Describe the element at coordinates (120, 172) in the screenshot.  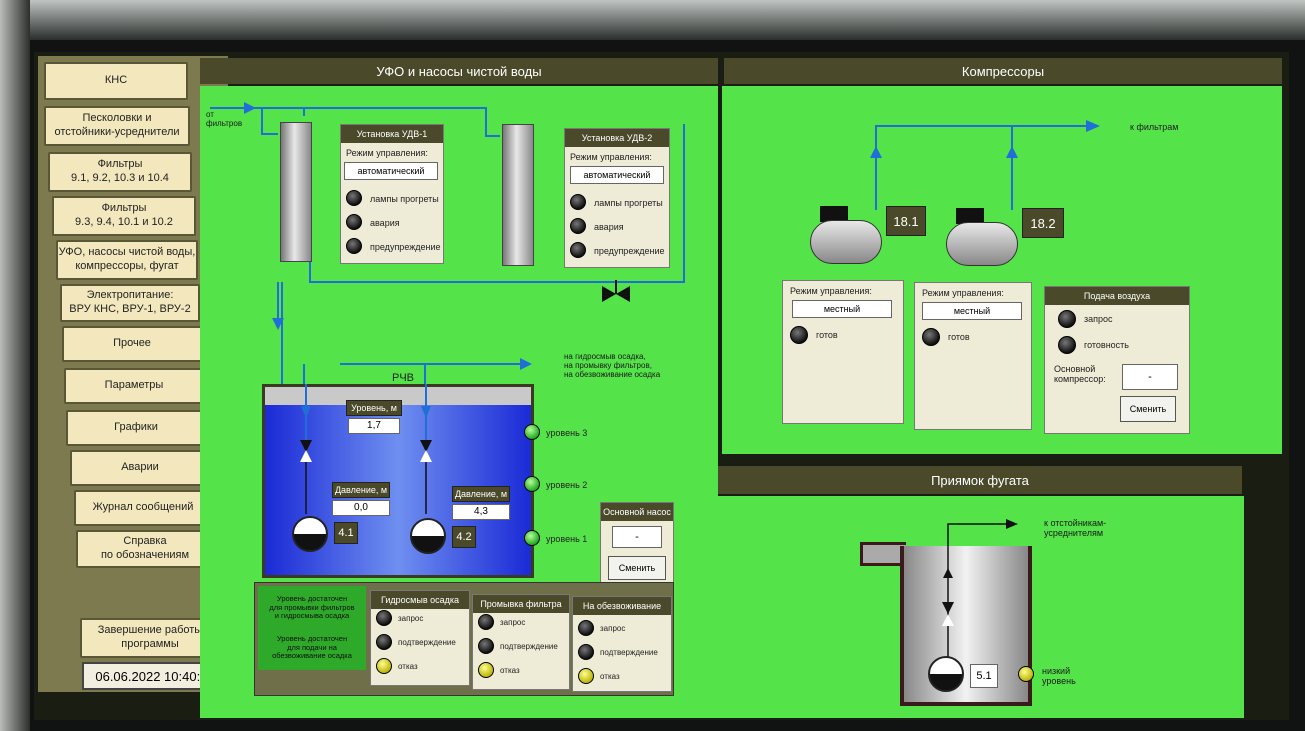
I see `nav-filters-1-button: Фильтры 9.1, 9.2, 10.3 и 10.4` at that location.